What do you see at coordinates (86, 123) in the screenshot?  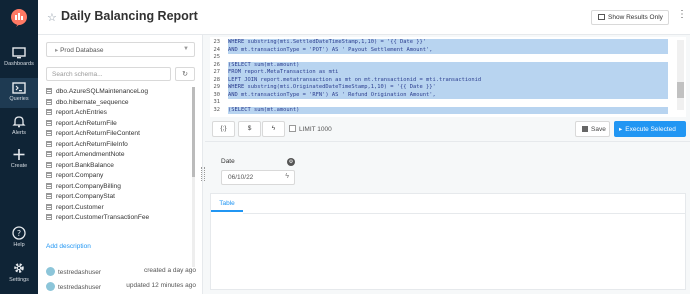 I see `table-name: report.AchReturnFile` at bounding box center [86, 123].